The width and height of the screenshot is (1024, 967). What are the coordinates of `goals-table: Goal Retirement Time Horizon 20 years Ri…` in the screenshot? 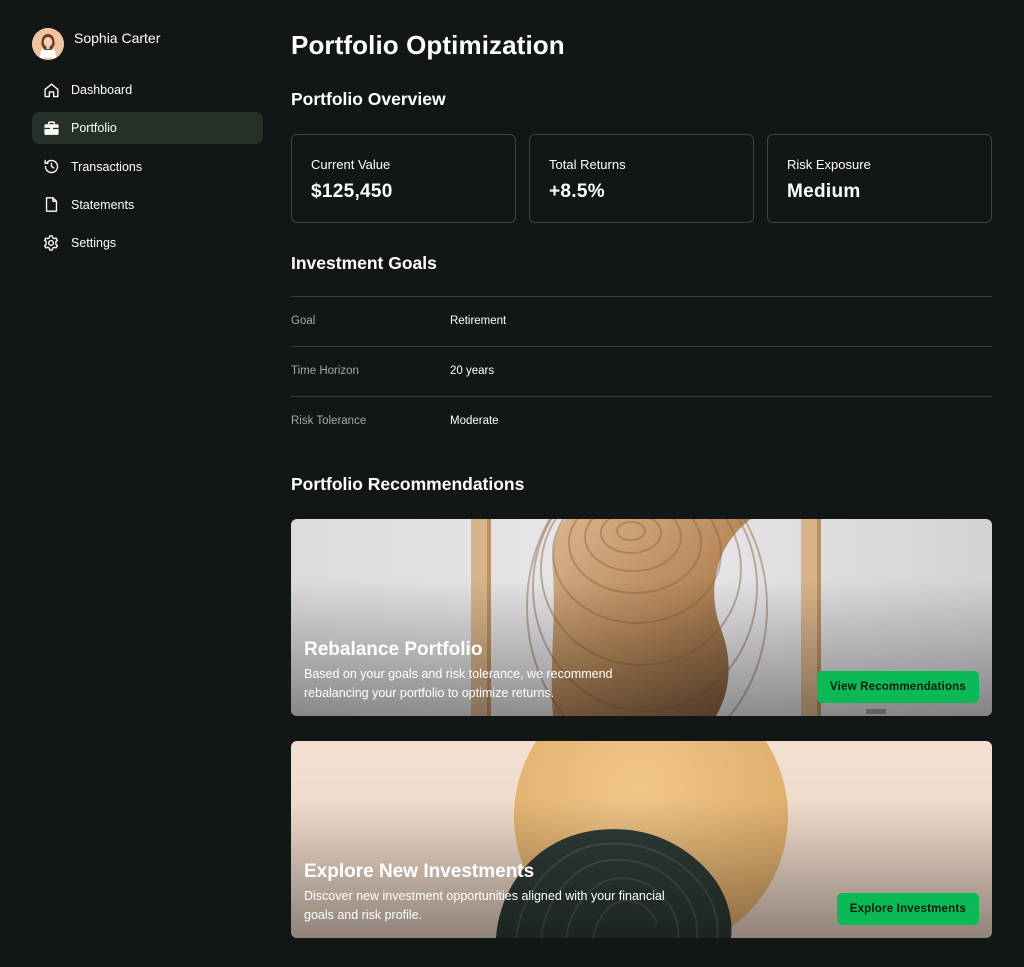 It's located at (641, 371).